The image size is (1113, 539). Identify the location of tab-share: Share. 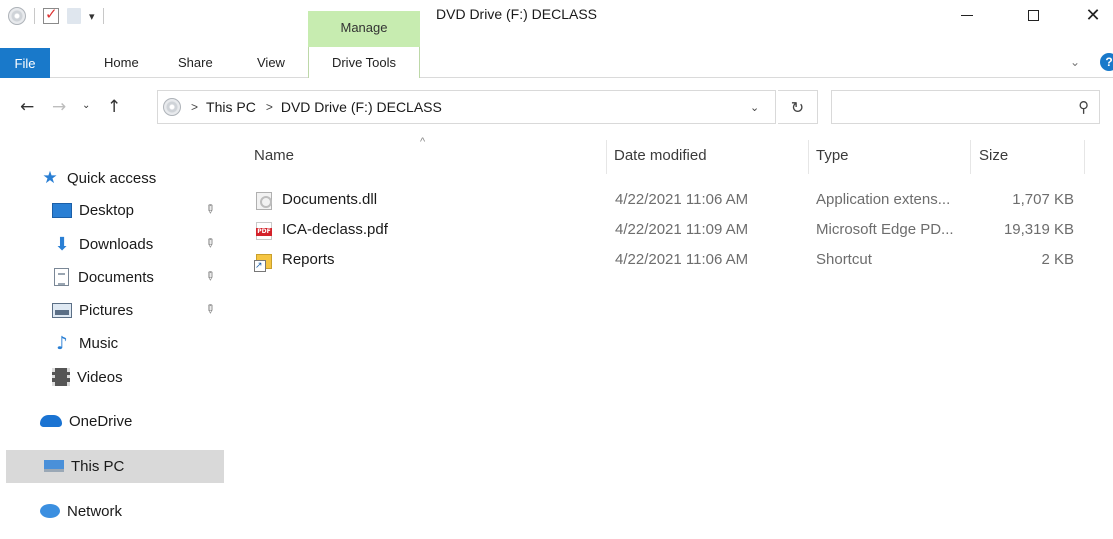
(195, 62).